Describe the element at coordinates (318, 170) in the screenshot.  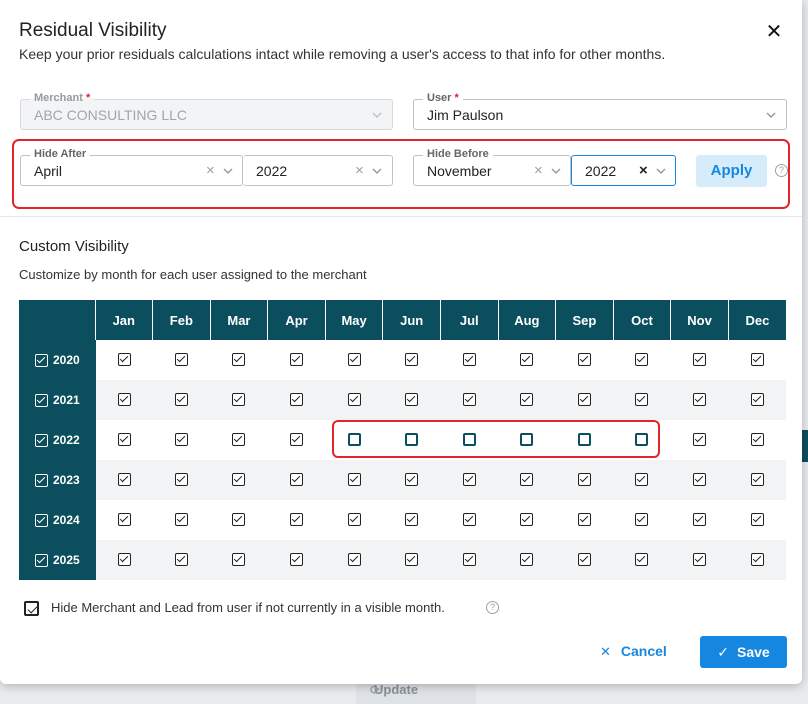
I see `hide-after-year-select: 2022 ×` at that location.